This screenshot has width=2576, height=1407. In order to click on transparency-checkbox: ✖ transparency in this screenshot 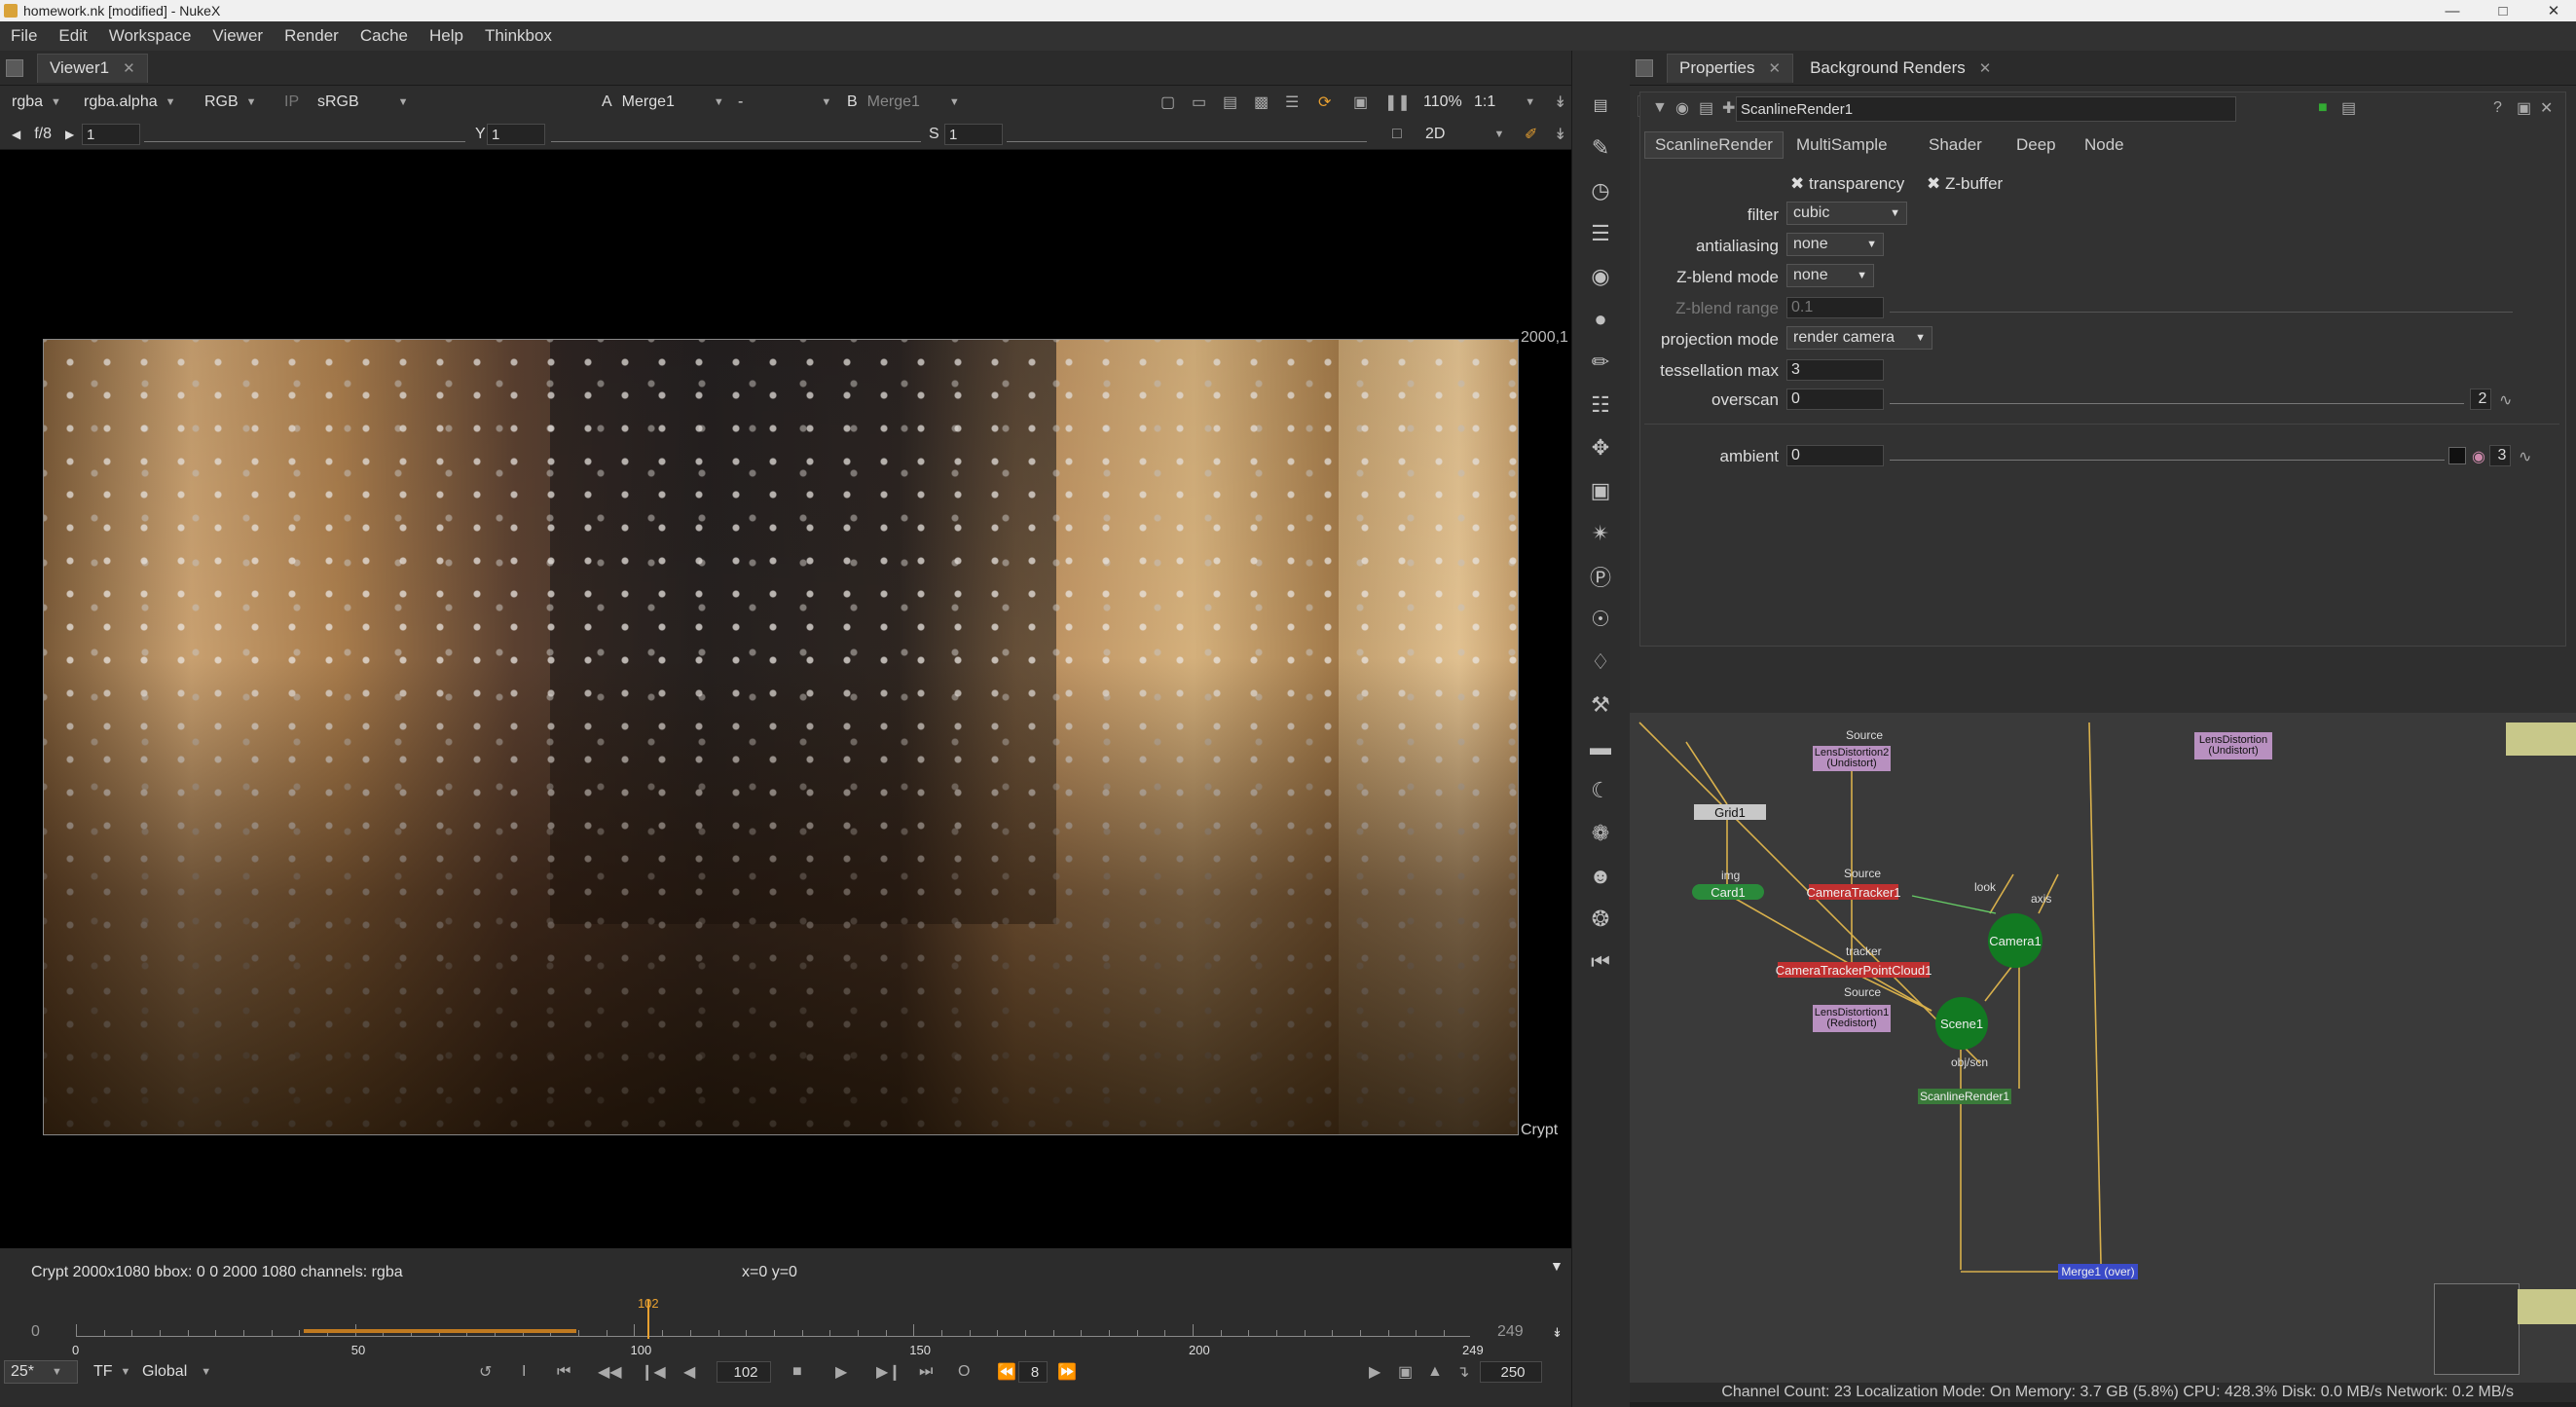, I will do `click(1847, 184)`.